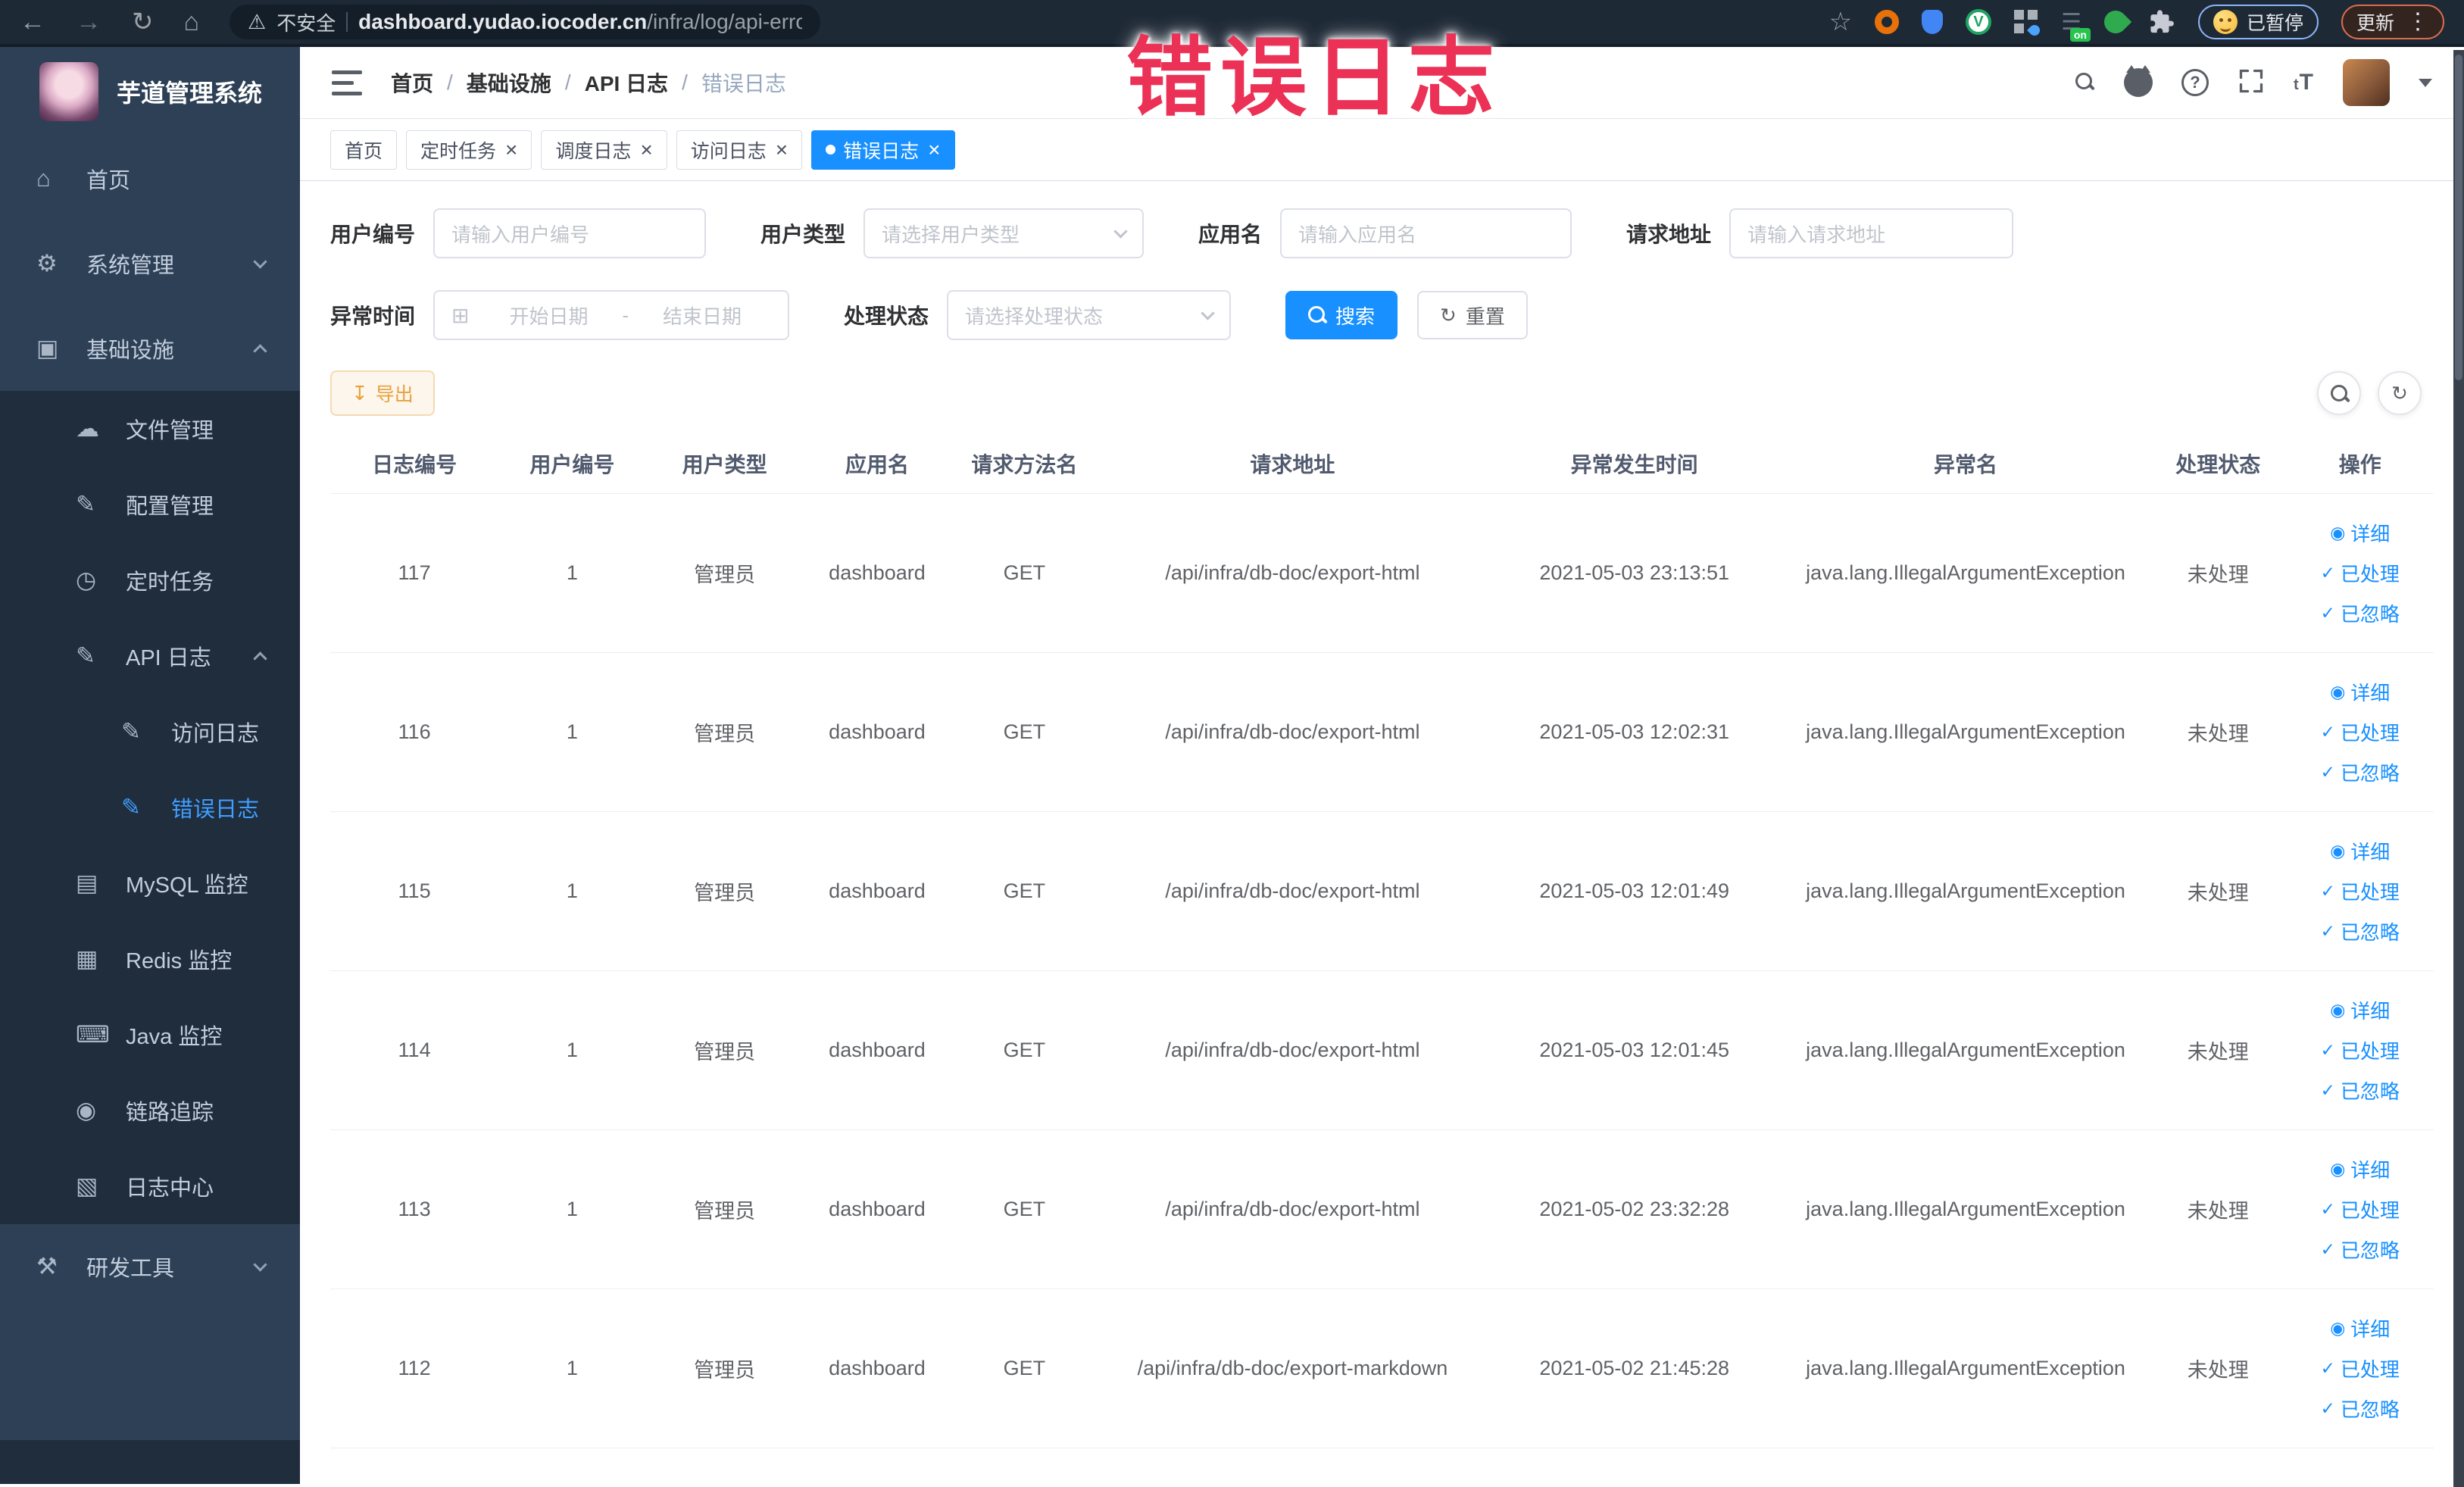 The width and height of the screenshot is (2464, 1487). I want to click on layers-icon: ▦, so click(87, 958).